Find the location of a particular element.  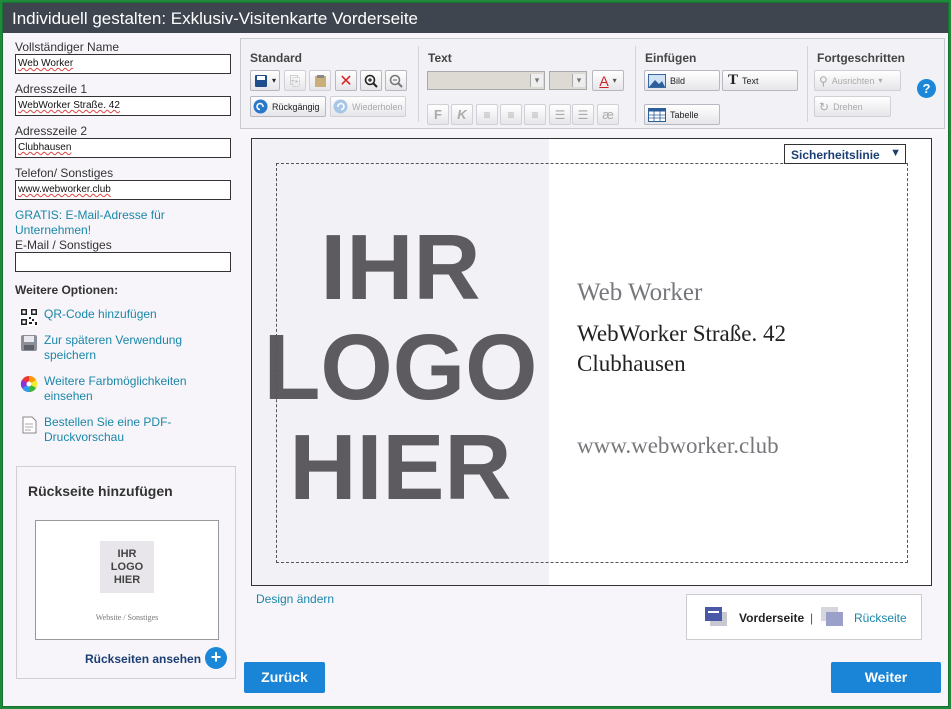

options-heading: Weitere Optionen: is located at coordinates (67, 290).